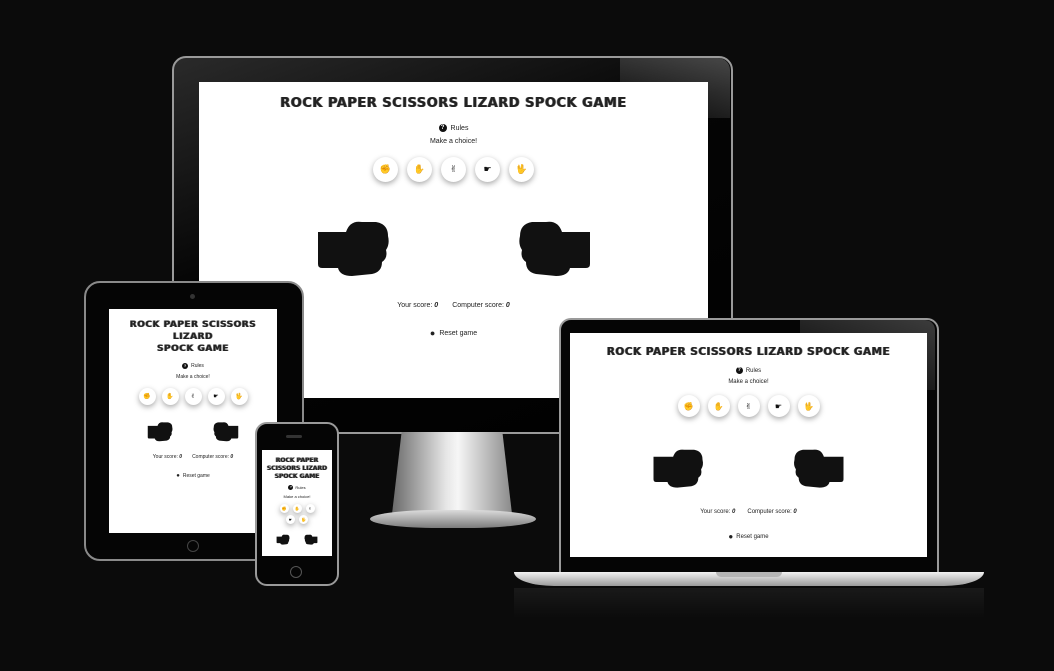 The width and height of the screenshot is (1054, 671). Describe the element at coordinates (453, 103) in the screenshot. I see `page-title: ROCK PAPER SCISSORS LIZARD SPOCK GAME` at that location.